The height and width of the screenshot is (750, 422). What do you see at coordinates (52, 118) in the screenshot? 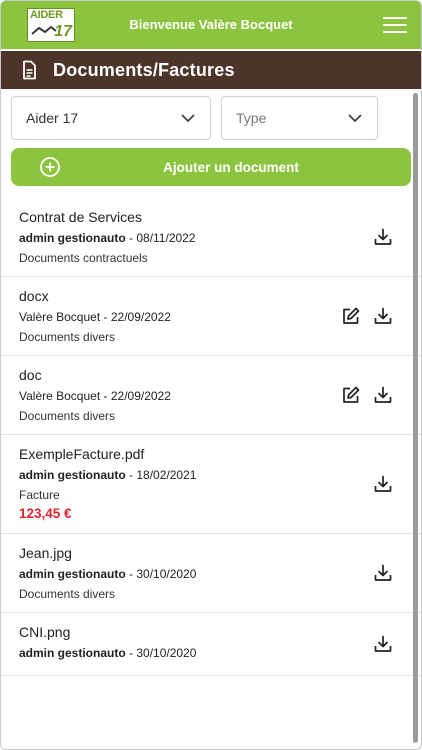
I see `company-select-value: Aider 17` at bounding box center [52, 118].